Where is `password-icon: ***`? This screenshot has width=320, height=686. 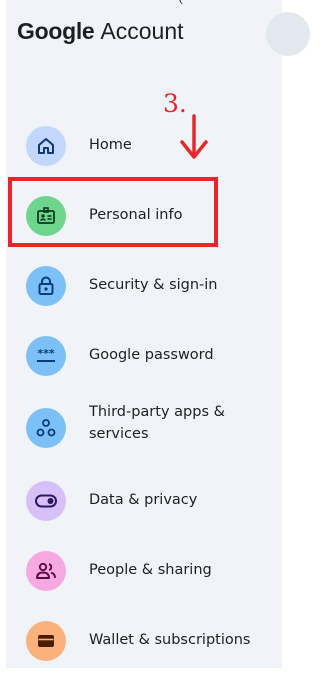 password-icon: *** is located at coordinates (46, 356).